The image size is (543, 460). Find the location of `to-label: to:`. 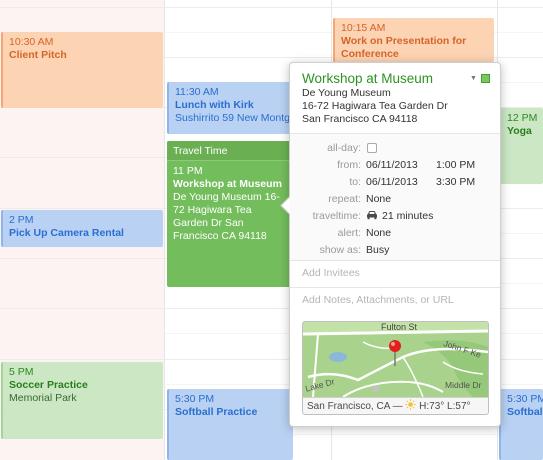

to-label: to: is located at coordinates (355, 182).